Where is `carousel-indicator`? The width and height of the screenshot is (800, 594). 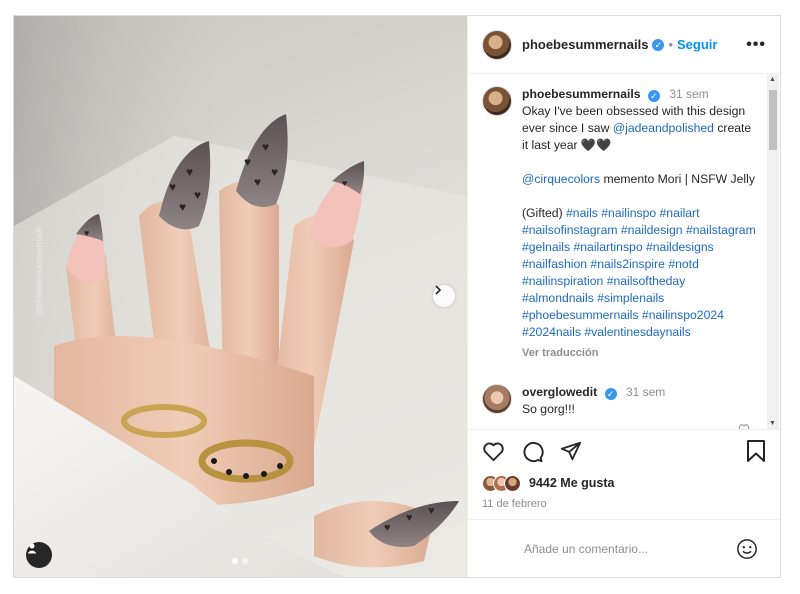 carousel-indicator is located at coordinates (240, 561).